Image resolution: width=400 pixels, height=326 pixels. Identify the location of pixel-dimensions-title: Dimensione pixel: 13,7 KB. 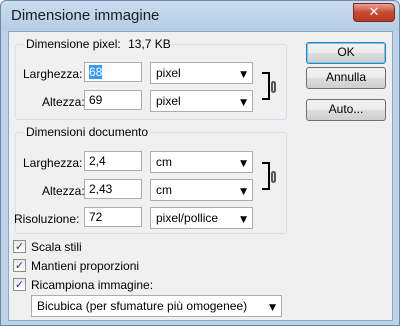
(98, 44).